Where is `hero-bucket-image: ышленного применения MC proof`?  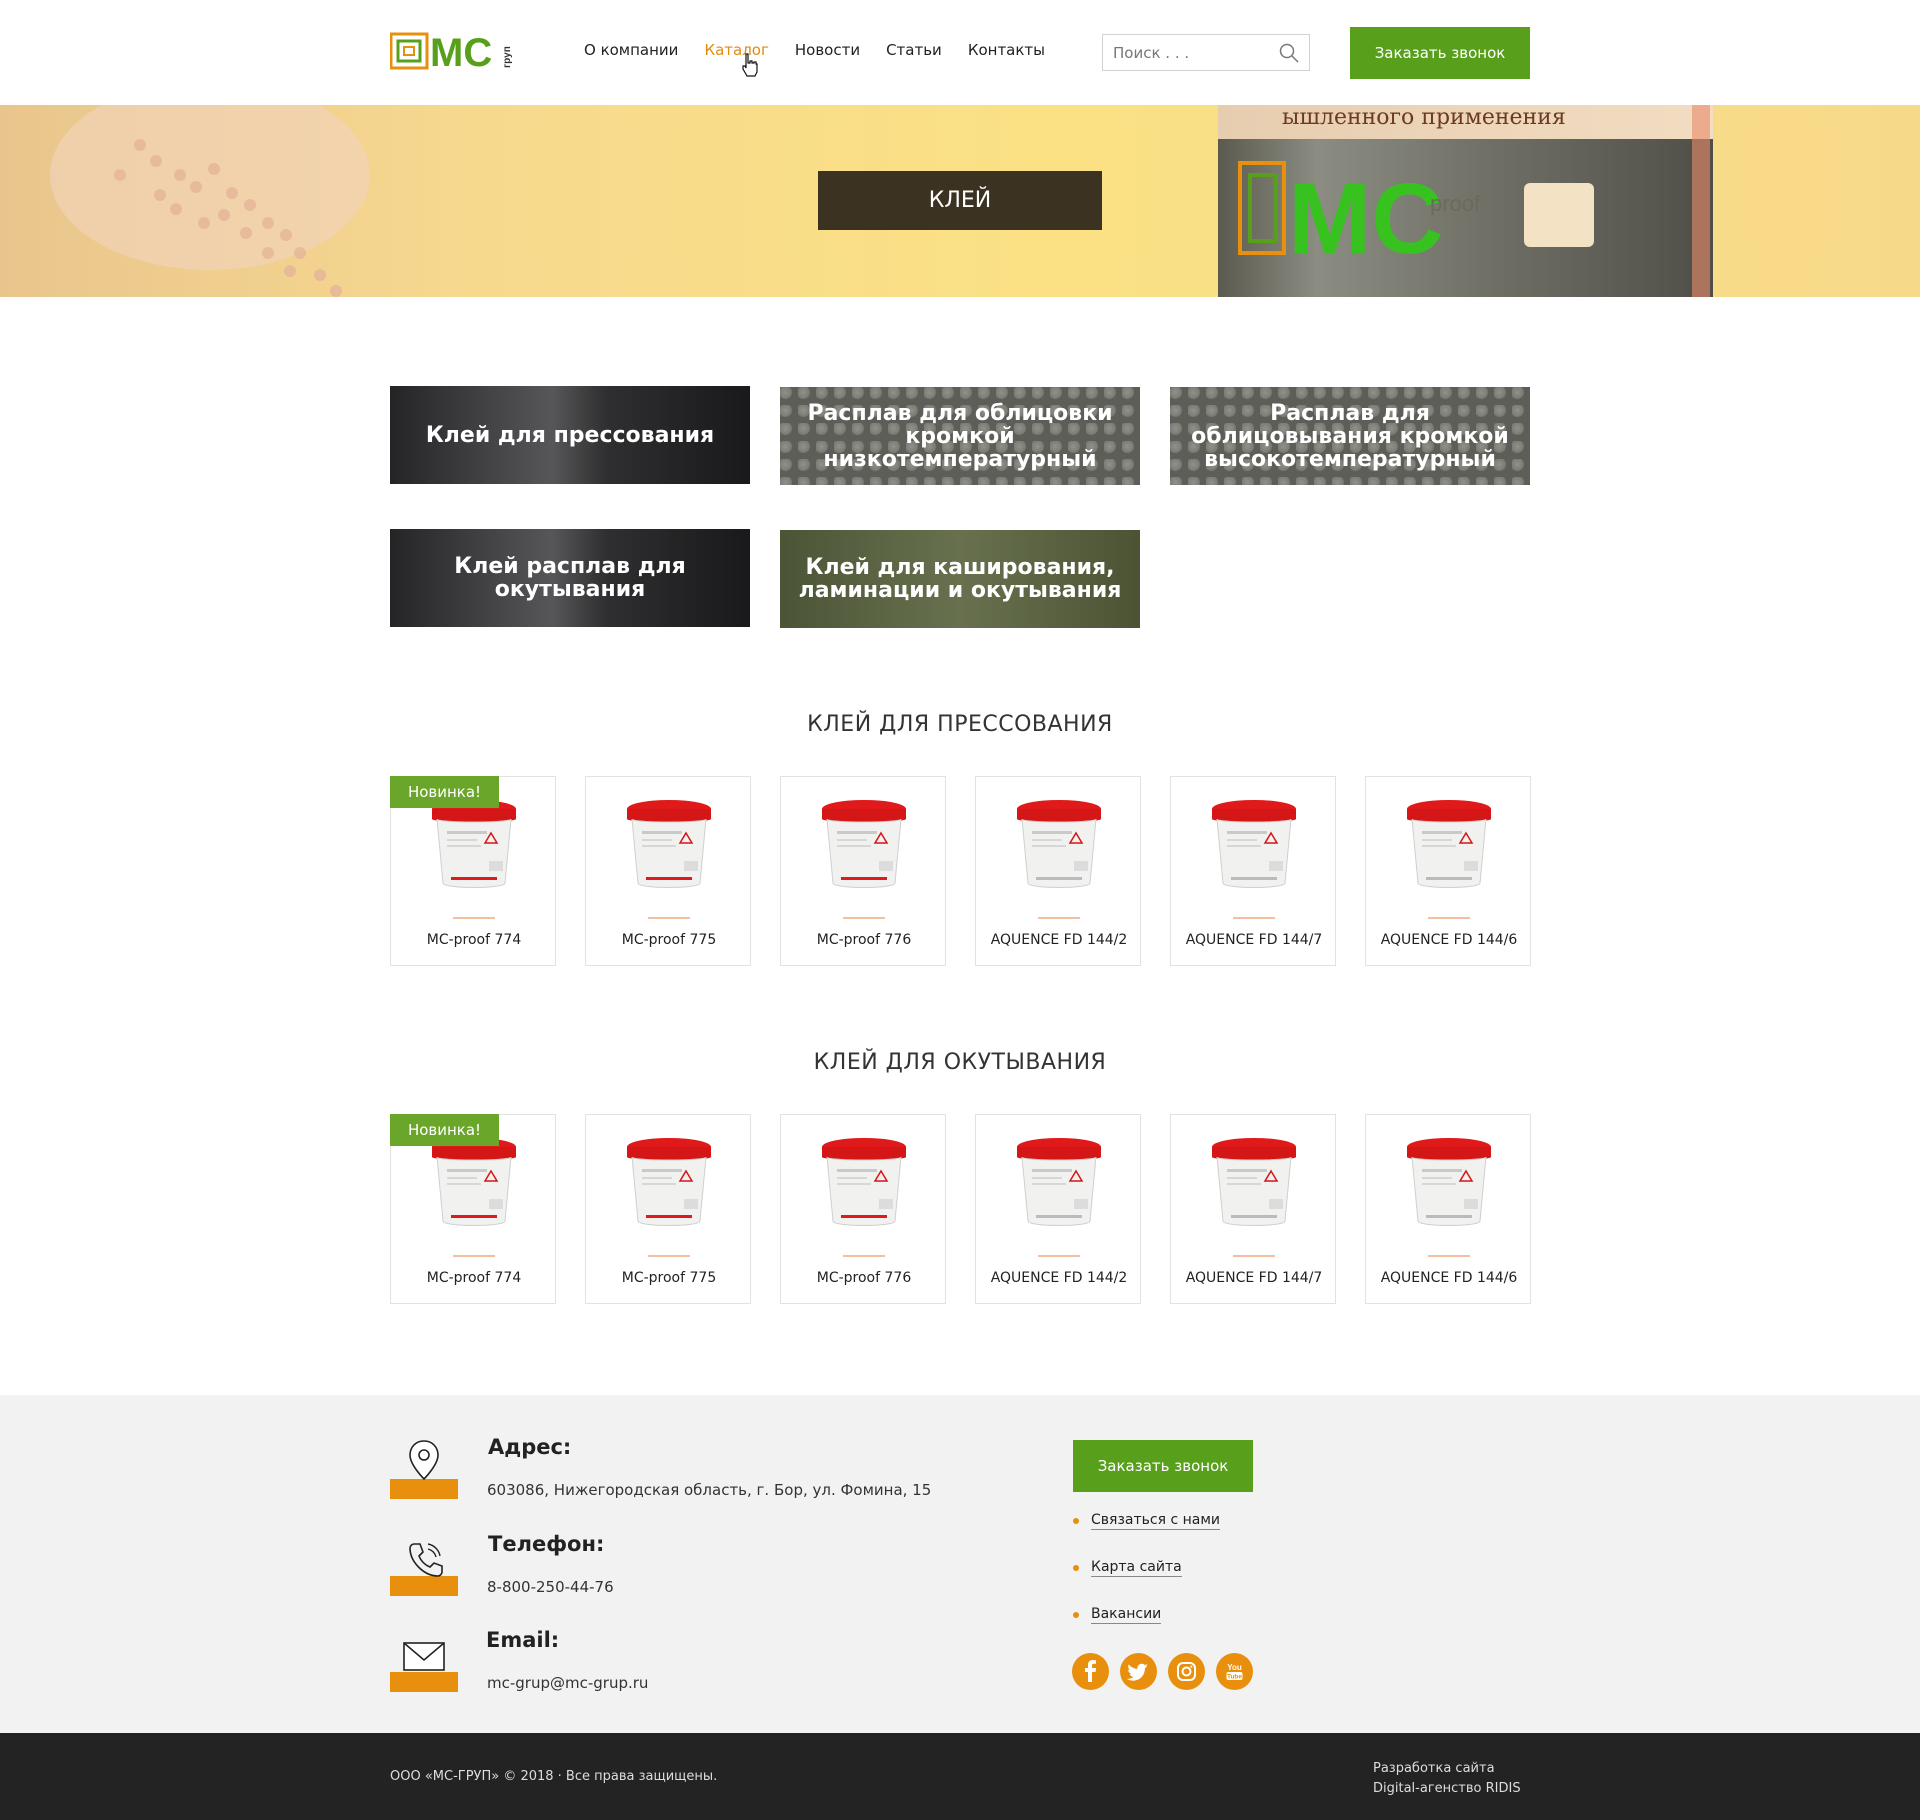 hero-bucket-image: ышленного применения MC proof is located at coordinates (1465, 201).